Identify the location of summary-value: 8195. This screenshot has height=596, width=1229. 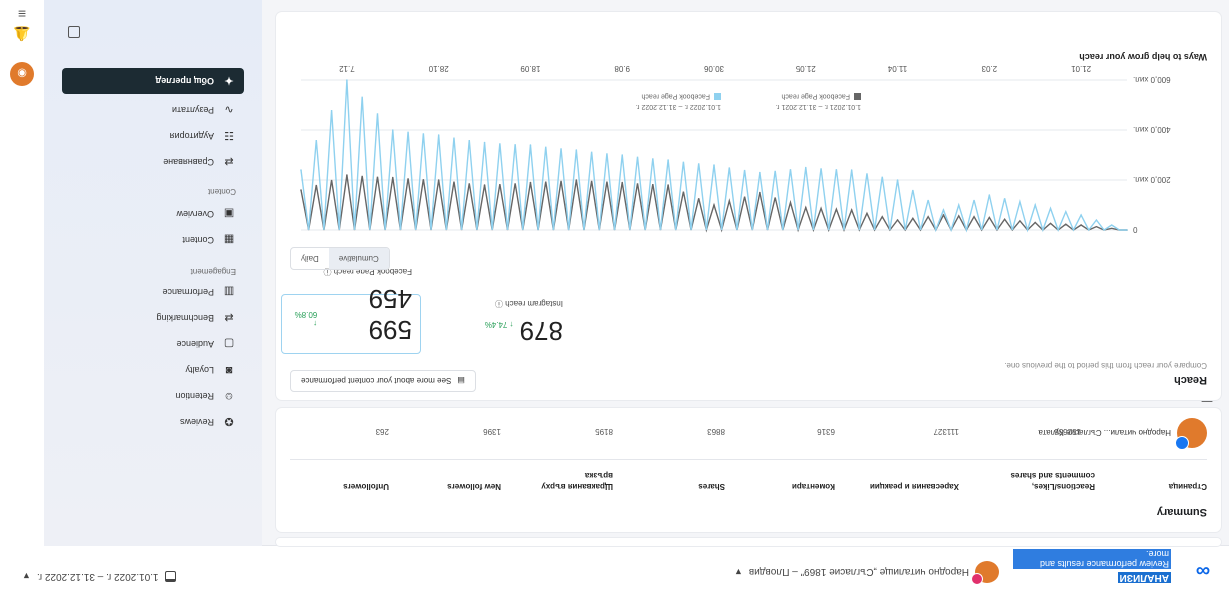
(604, 431).